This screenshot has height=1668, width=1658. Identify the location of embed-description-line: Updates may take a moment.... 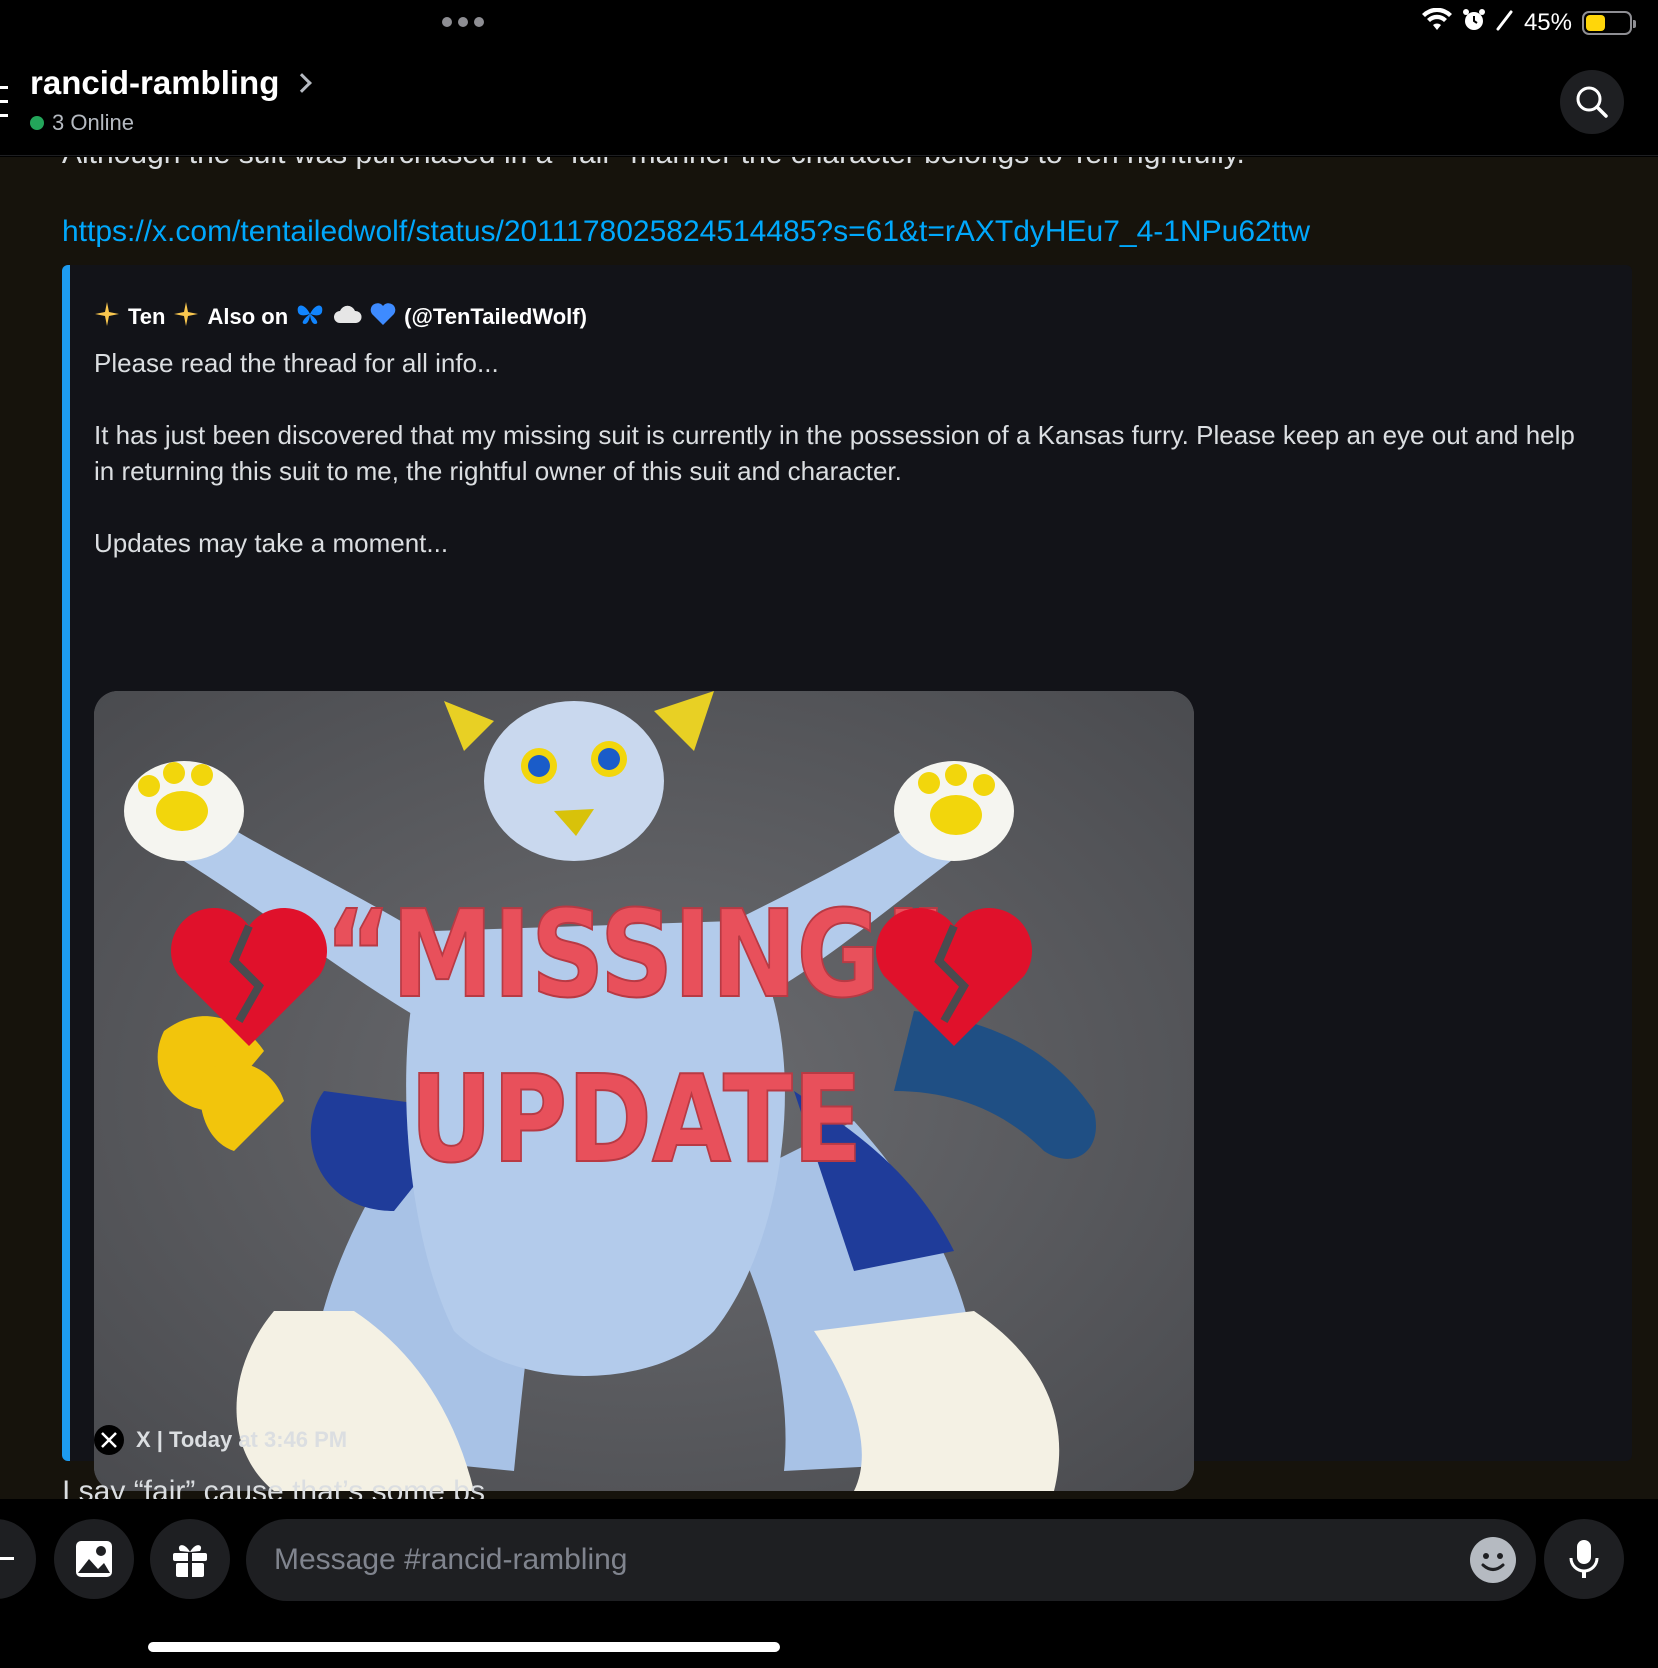
(271, 543).